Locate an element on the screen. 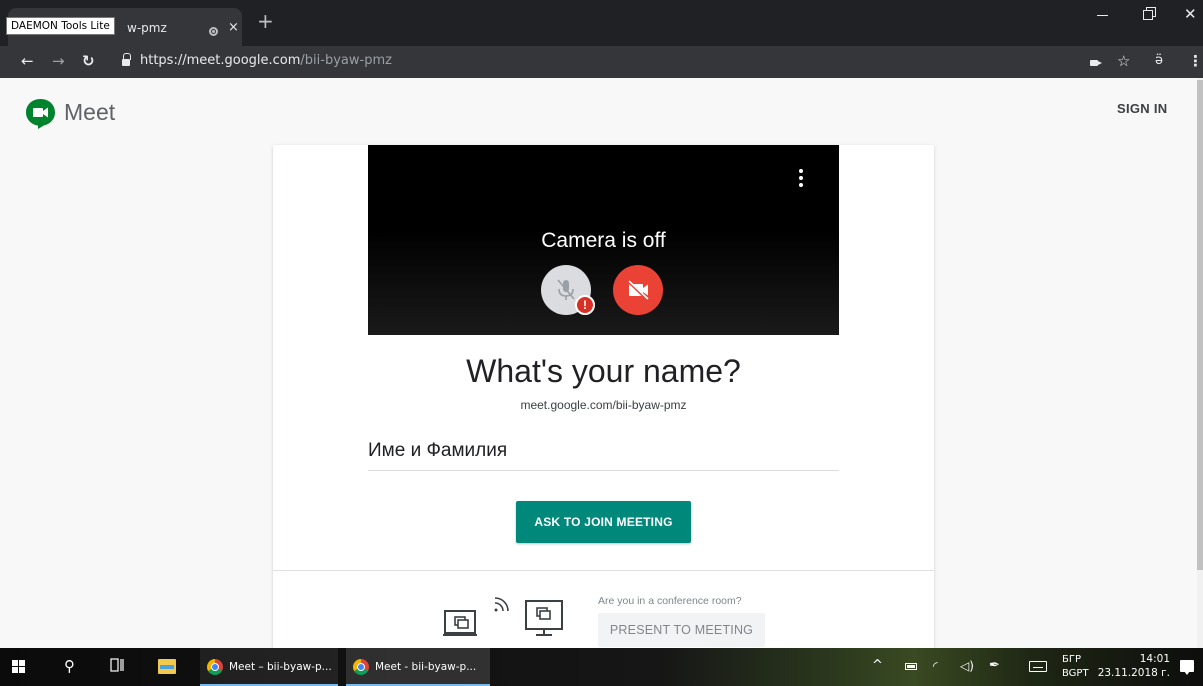 This screenshot has height=686, width=1203. tab-tooltip: DAEMON Tools Lite is located at coordinates (60, 26).